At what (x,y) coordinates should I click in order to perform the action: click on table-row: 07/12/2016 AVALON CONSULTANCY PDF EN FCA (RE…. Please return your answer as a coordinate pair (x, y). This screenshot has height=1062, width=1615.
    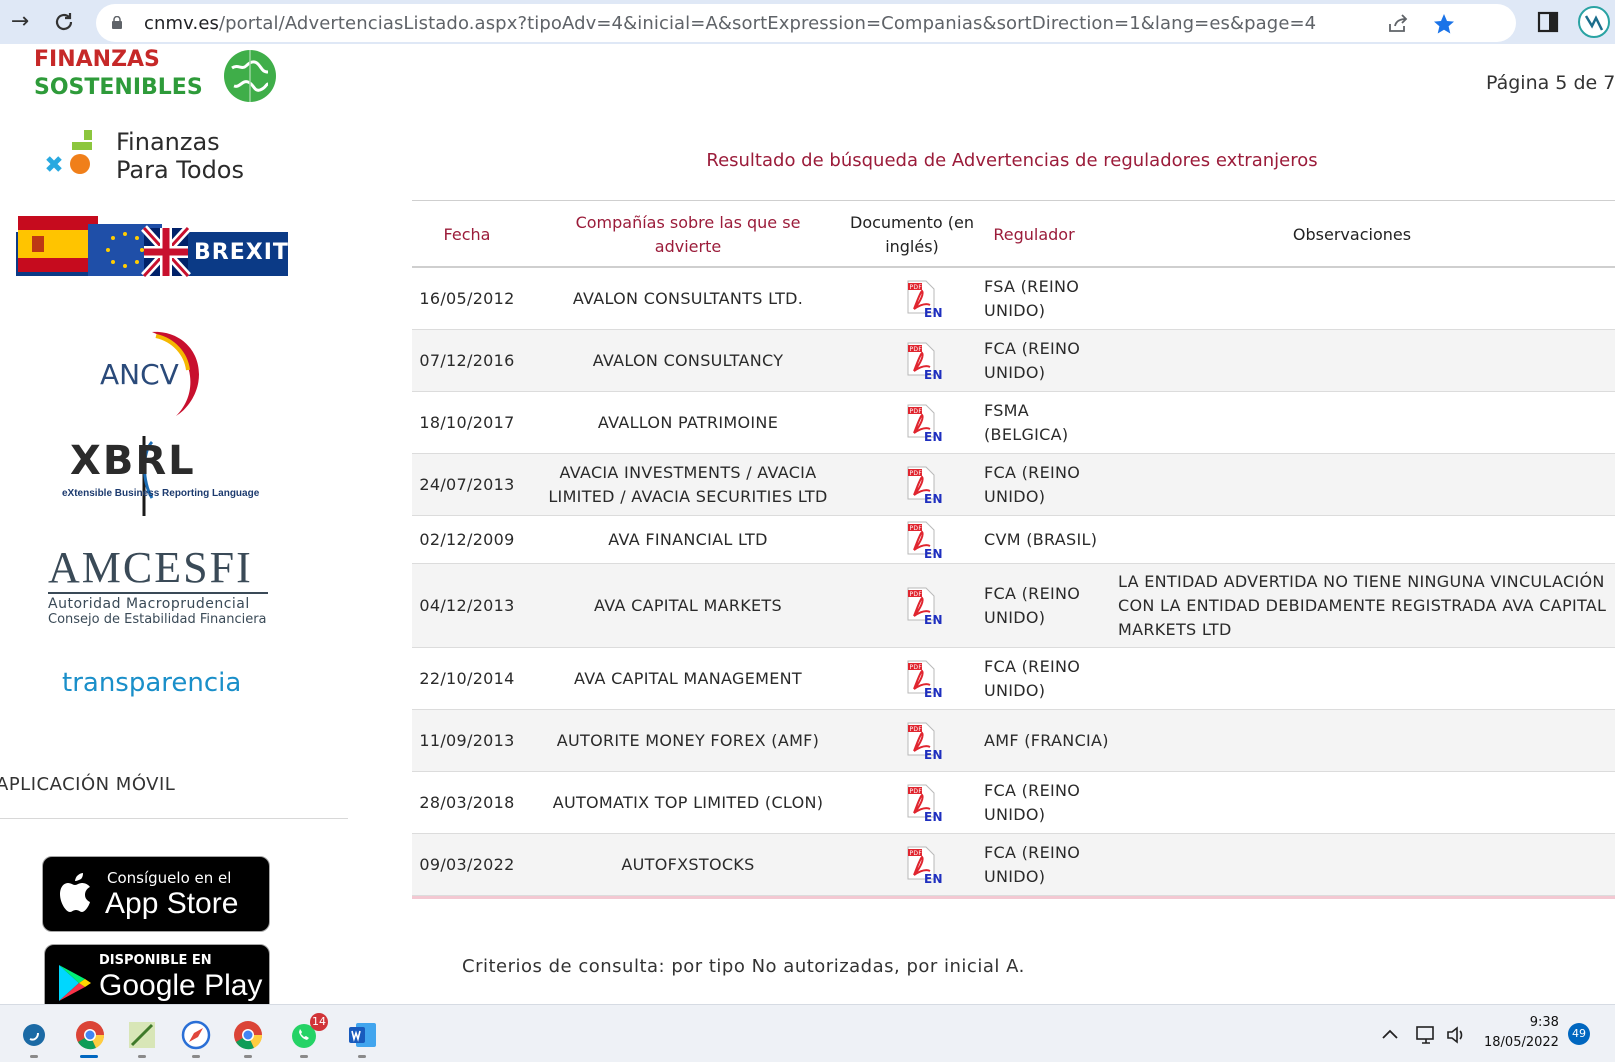
    Looking at the image, I should click on (1013, 361).